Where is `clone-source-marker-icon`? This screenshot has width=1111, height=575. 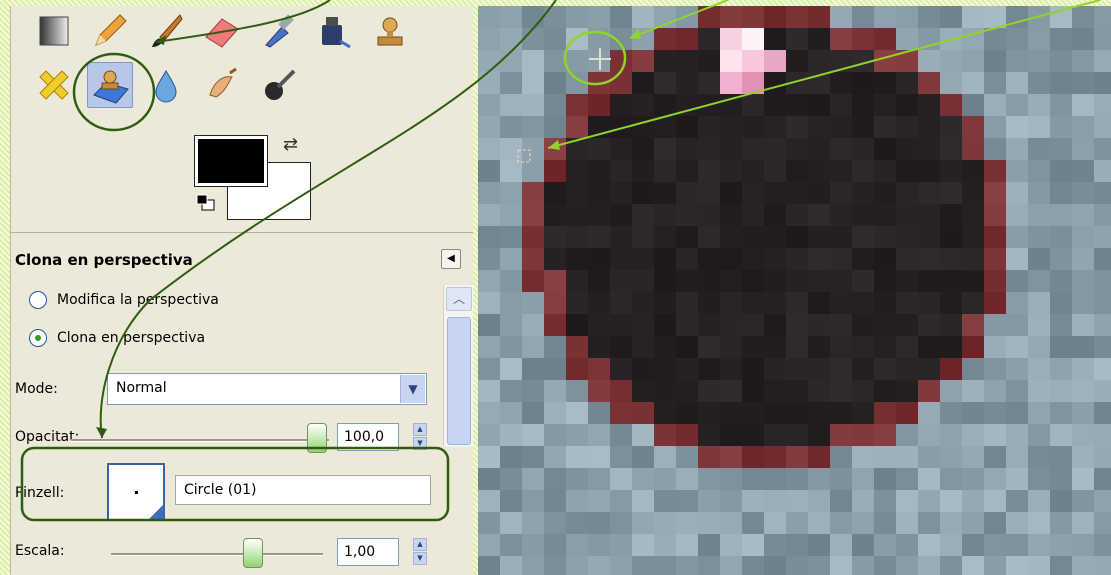
clone-source-marker-icon is located at coordinates (524, 156).